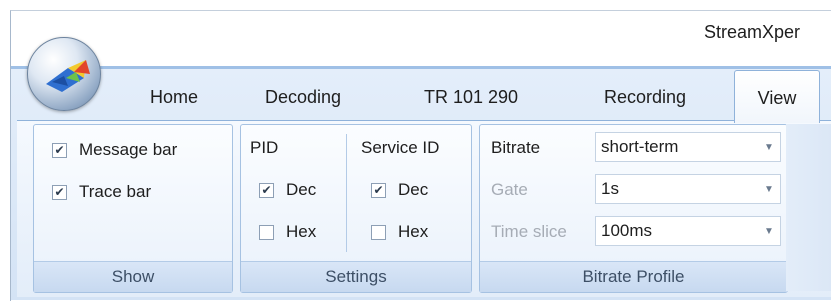 This screenshot has width=831, height=301. What do you see at coordinates (645, 102) in the screenshot?
I see `tab-recording: Recording` at bounding box center [645, 102].